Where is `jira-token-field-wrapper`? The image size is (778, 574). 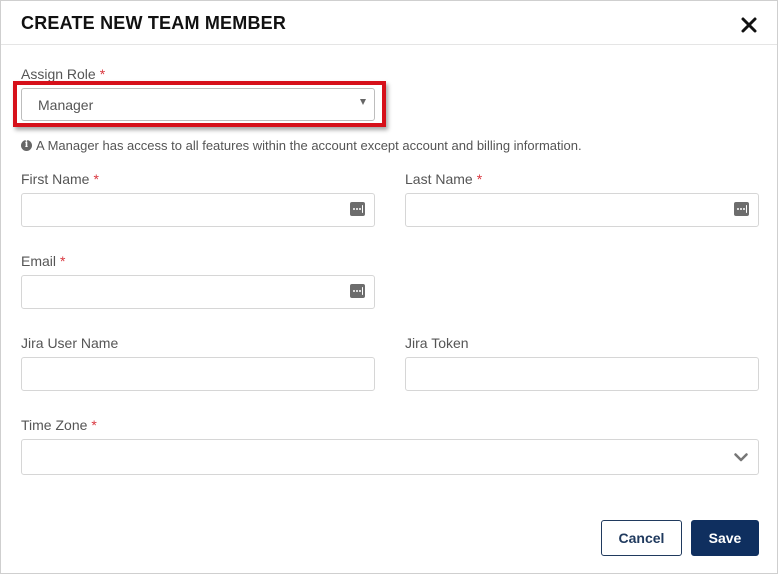
jira-token-field-wrapper is located at coordinates (582, 374).